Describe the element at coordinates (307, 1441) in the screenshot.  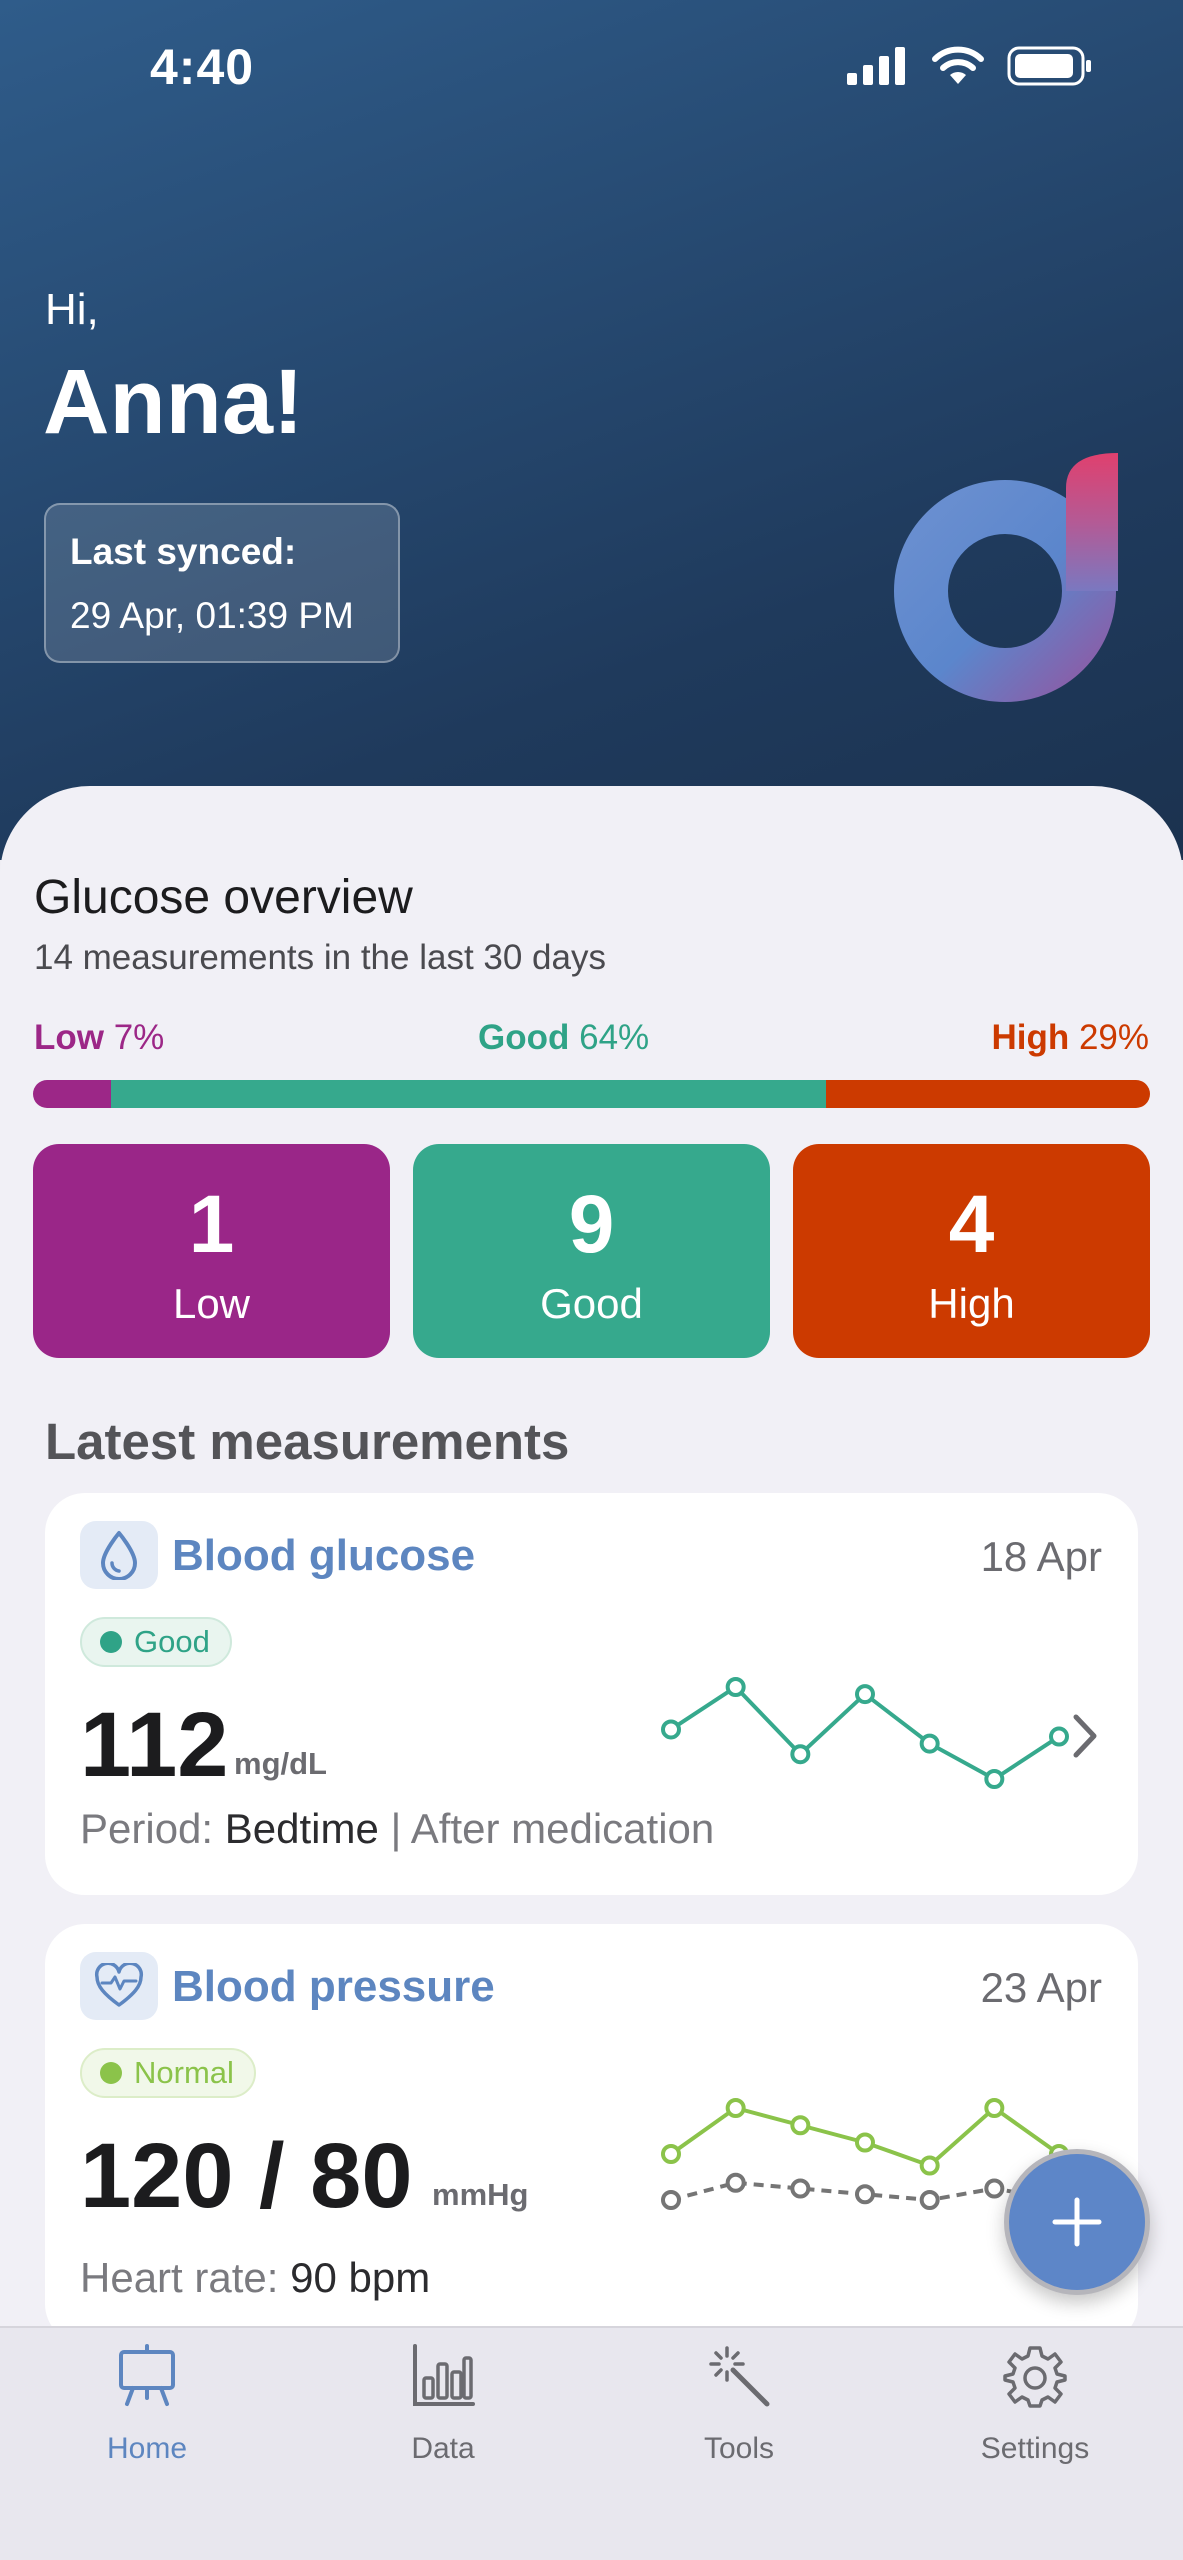
I see `latest-measurements-title: Latest measurements` at that location.